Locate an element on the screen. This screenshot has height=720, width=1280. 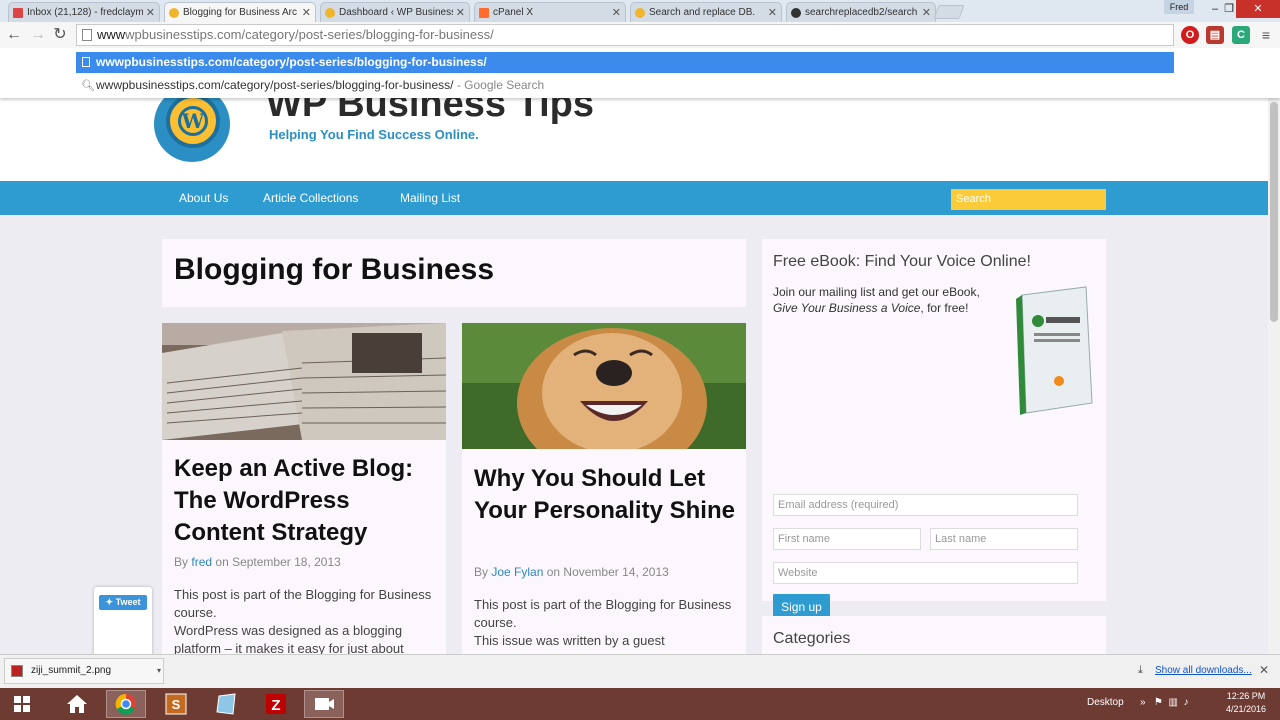
close-download-bar-icon: ✕ is located at coordinates (1264, 670).